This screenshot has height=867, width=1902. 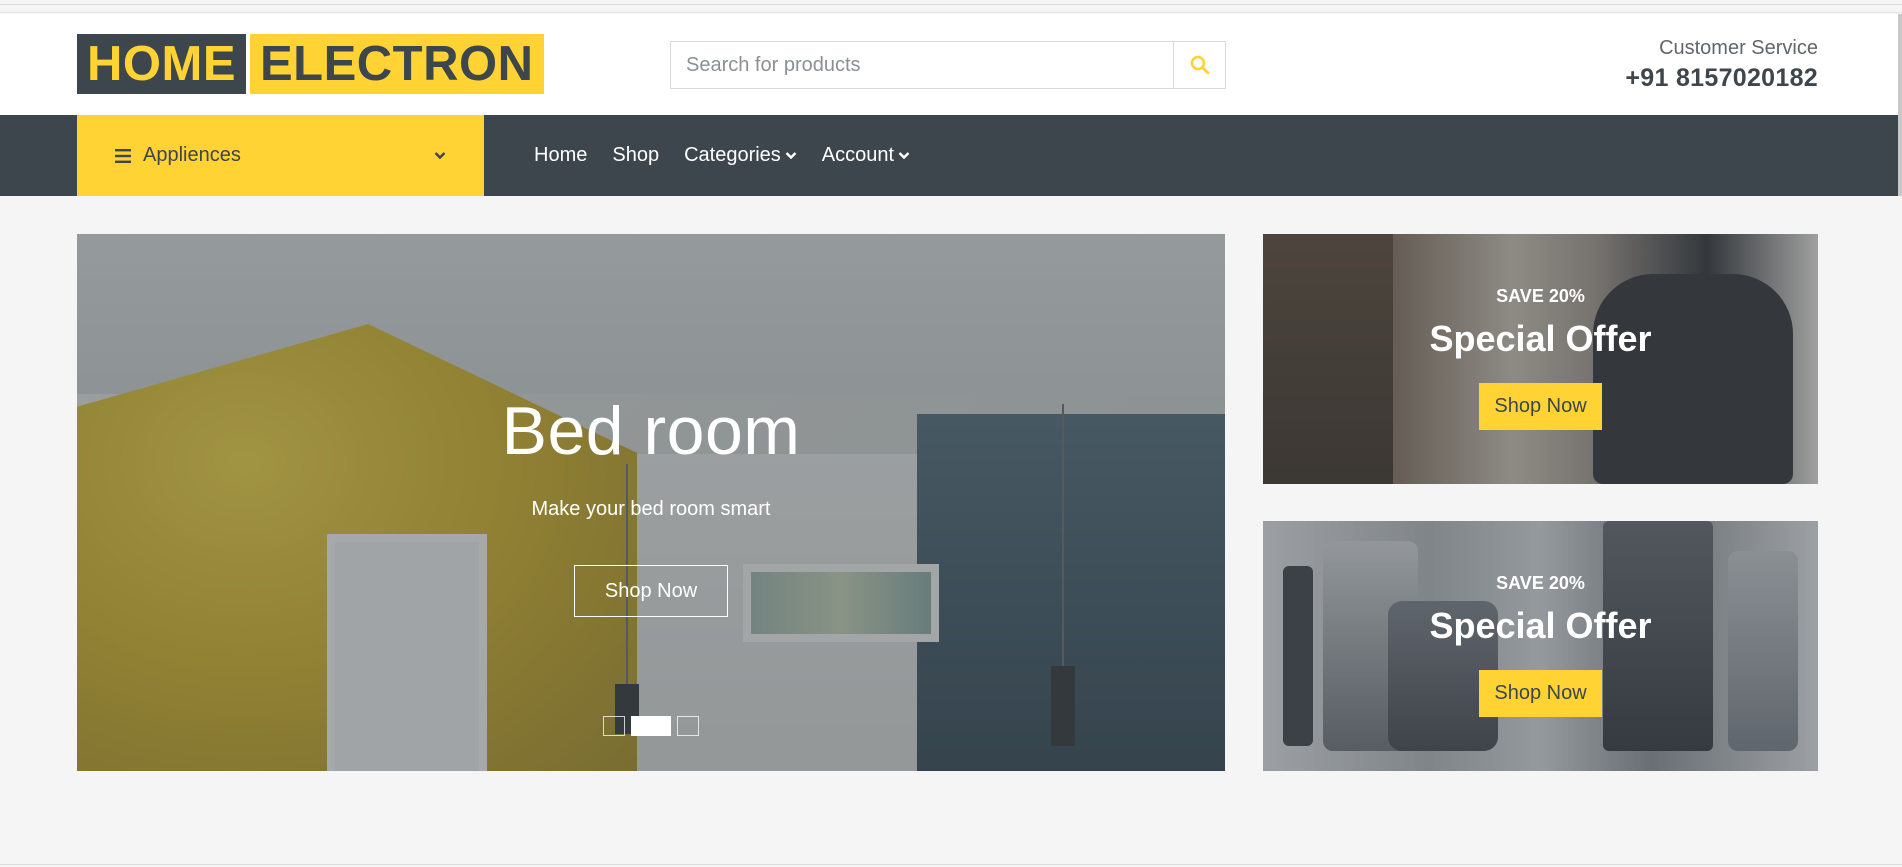 I want to click on nav-link-account: Account, so click(x=866, y=155).